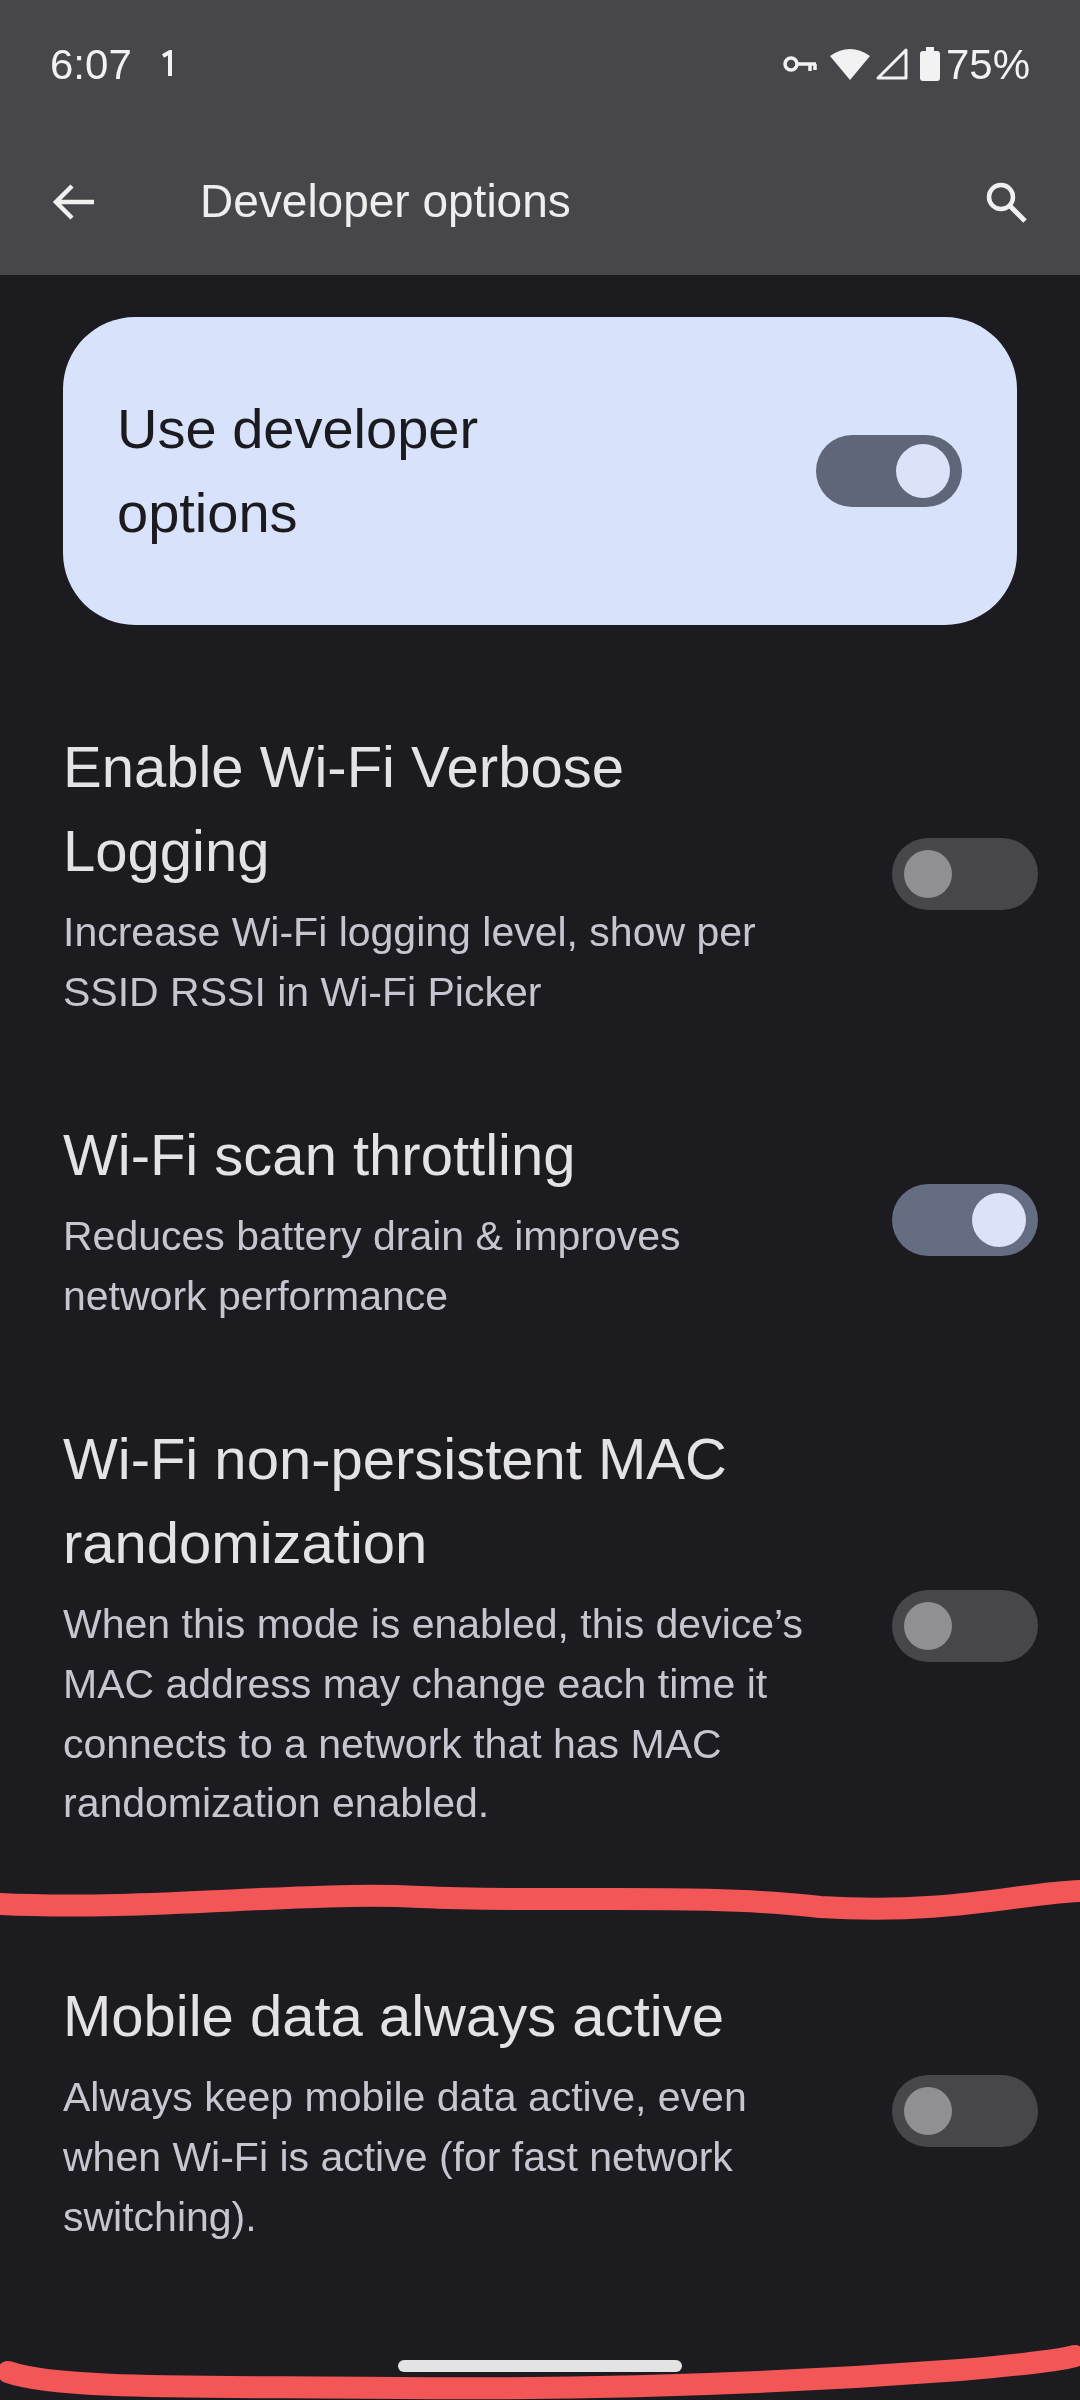  Describe the element at coordinates (372, 1266) in the screenshot. I see `setting-summary: Reduces battery drain & improves network performance` at that location.